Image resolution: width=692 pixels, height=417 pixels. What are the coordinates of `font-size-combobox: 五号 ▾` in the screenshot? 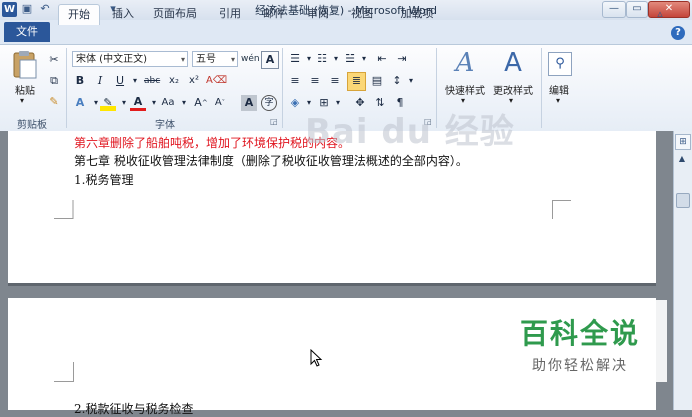 It's located at (215, 59).